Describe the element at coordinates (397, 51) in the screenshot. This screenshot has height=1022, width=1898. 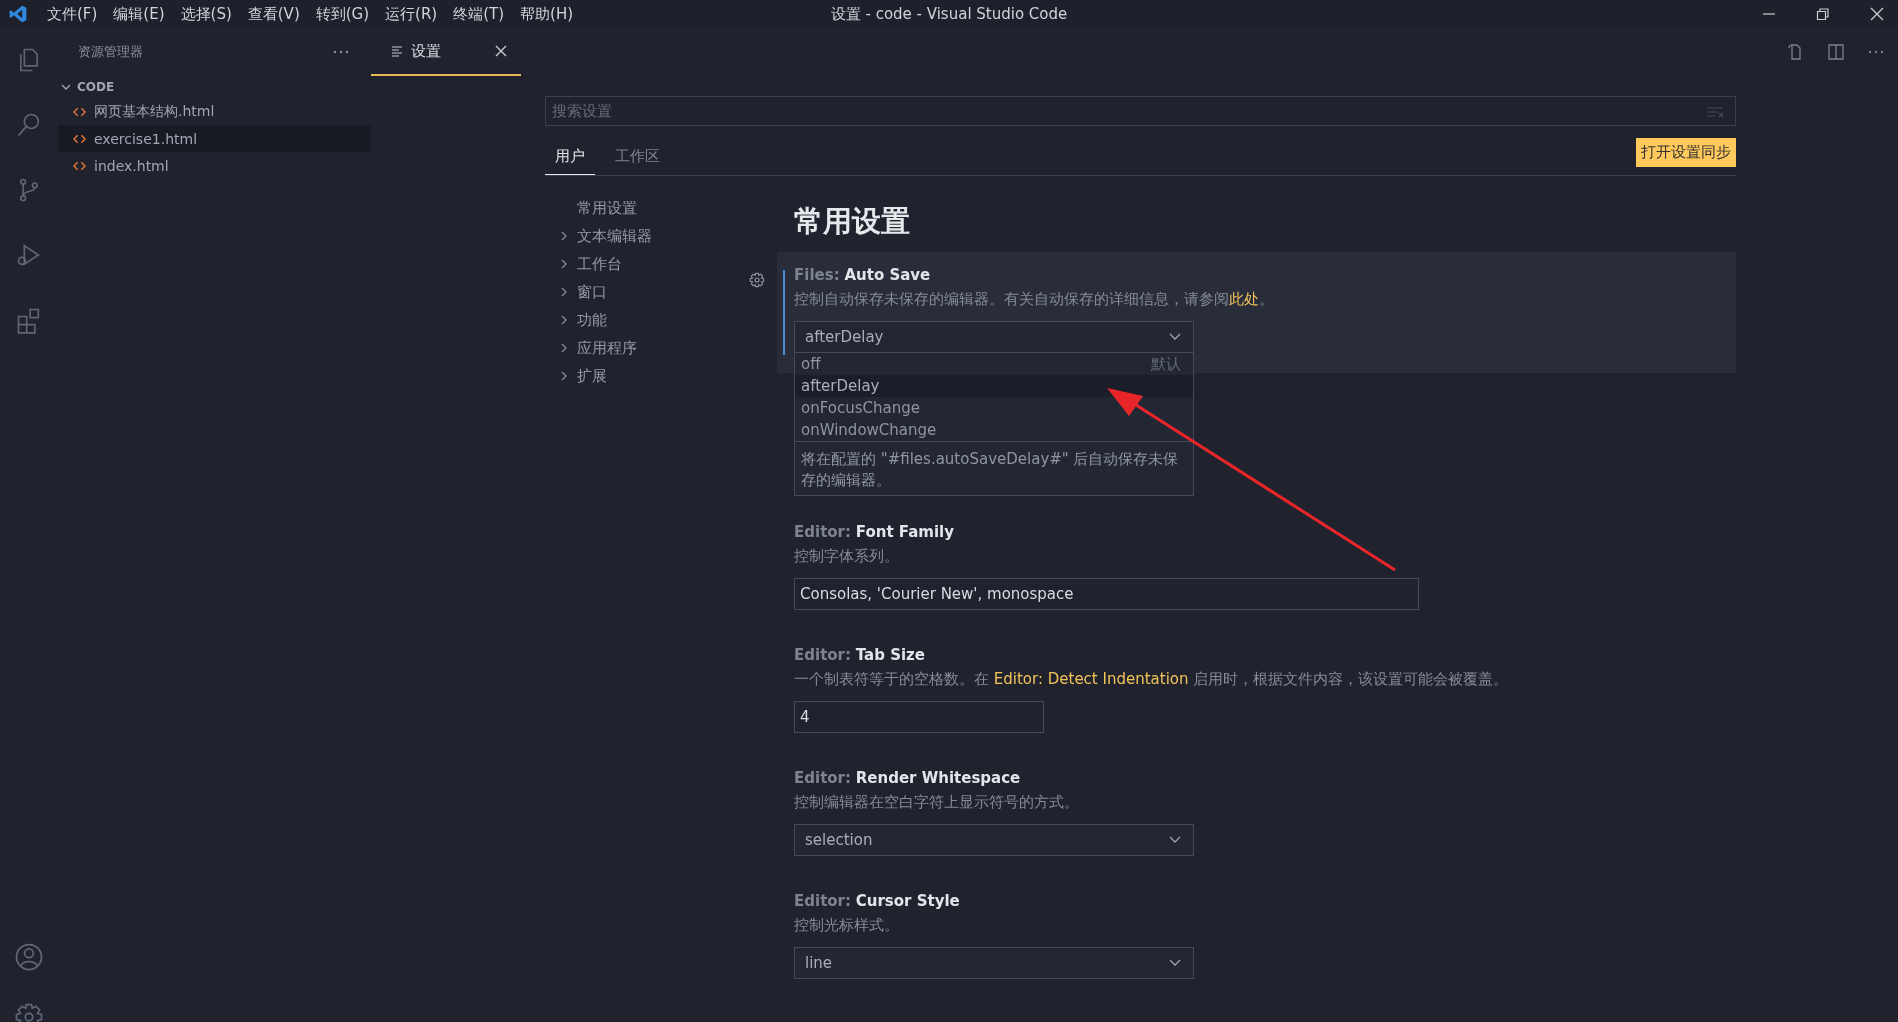
I see `settings-file-icon` at that location.